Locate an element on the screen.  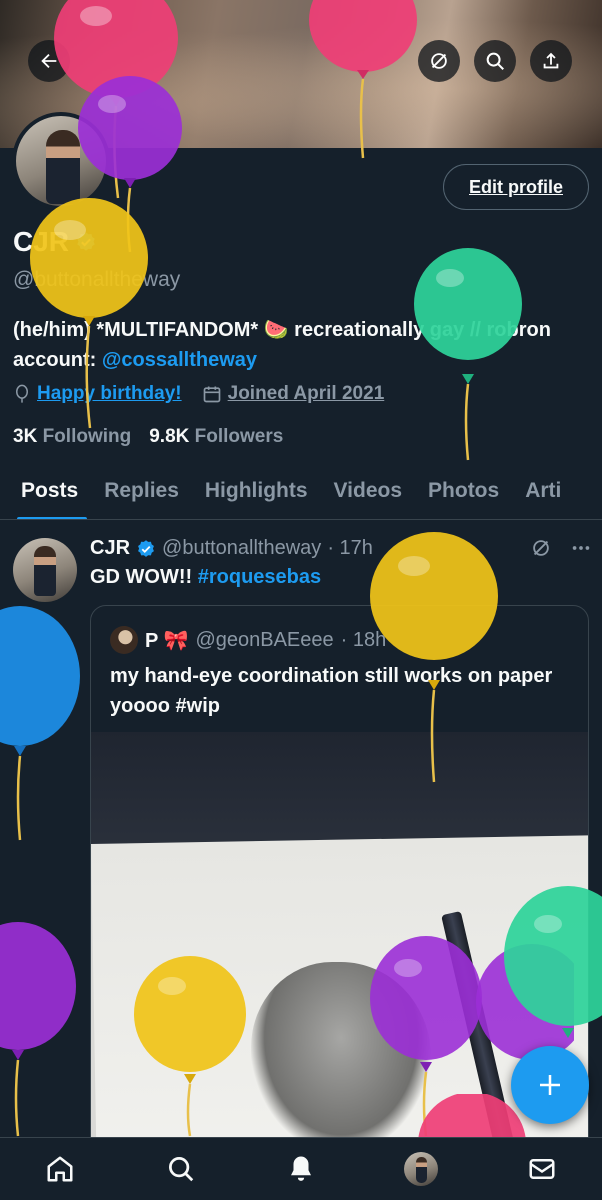
quoted-post-header: P 🎀 @geonBAEeee · 18h is located at coordinates (248, 640).